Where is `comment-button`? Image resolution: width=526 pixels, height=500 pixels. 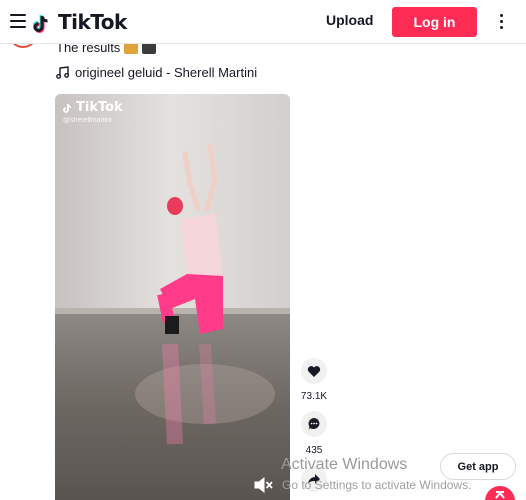
comment-button is located at coordinates (314, 424).